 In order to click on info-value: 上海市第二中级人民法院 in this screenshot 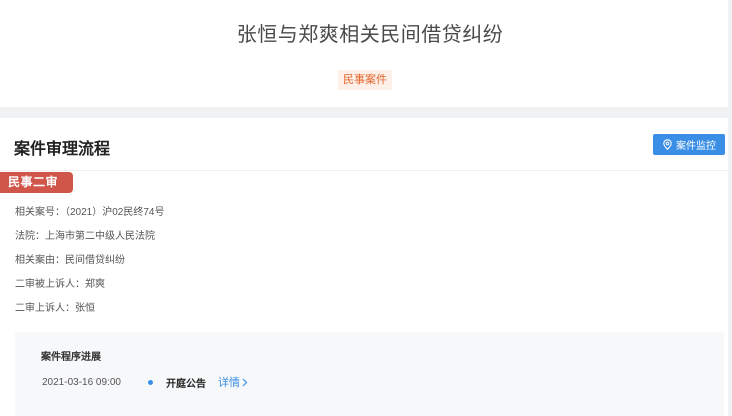, I will do `click(100, 236)`.